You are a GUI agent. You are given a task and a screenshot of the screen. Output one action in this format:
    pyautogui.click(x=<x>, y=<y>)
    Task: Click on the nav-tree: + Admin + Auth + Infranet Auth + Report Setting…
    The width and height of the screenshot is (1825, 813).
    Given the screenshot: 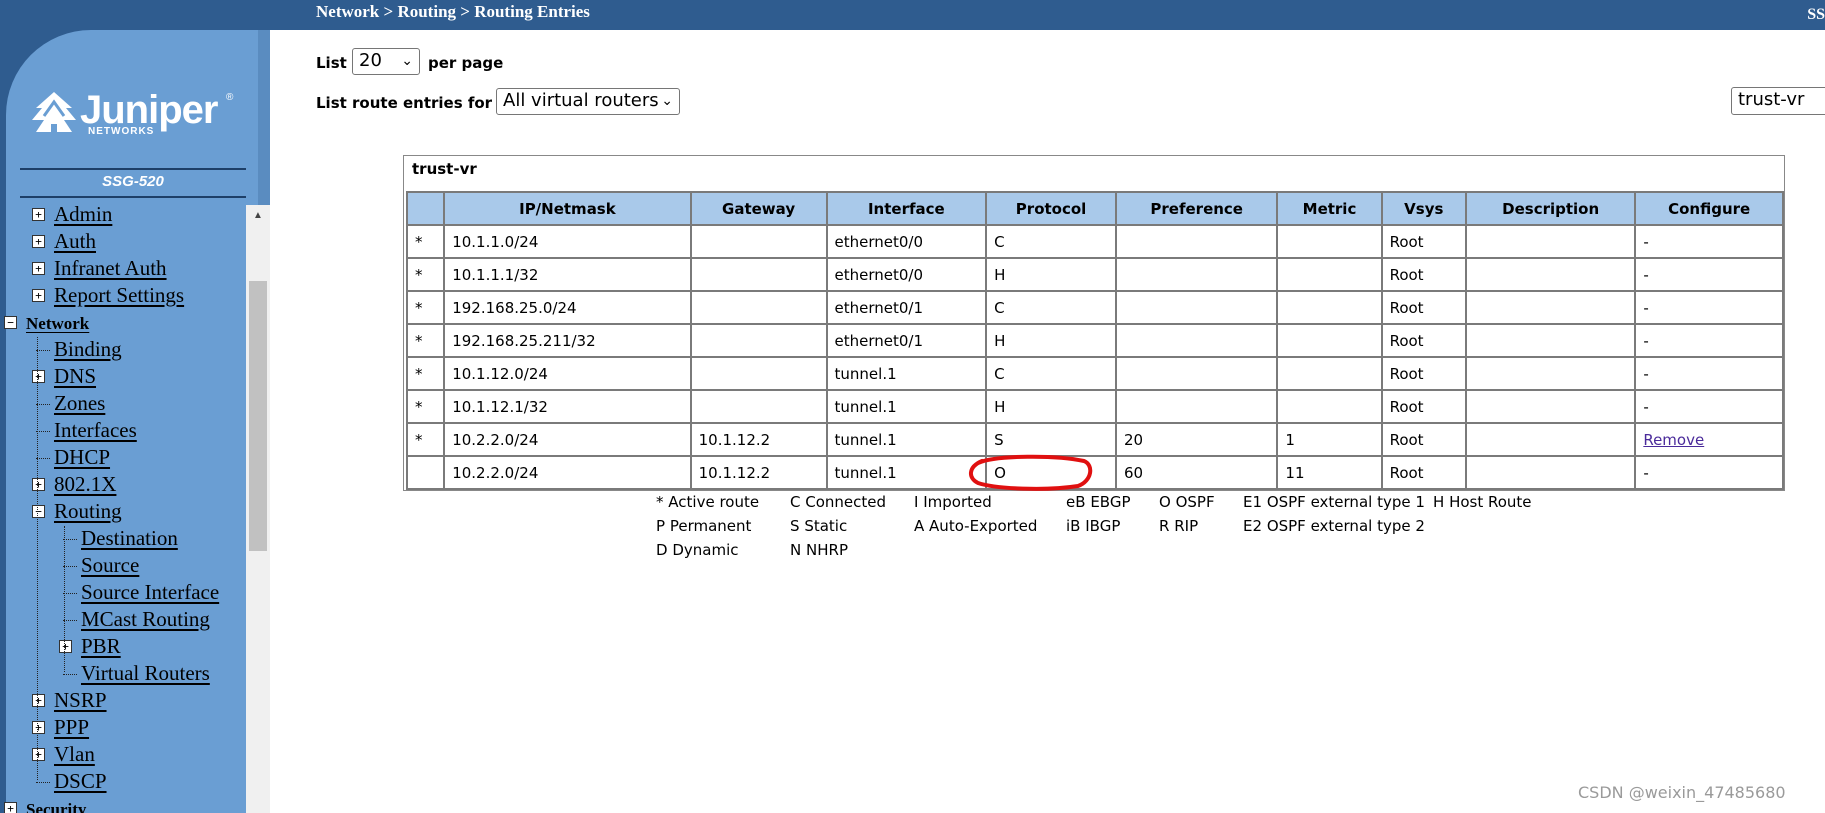 What is the action you would take?
    pyautogui.click(x=123, y=506)
    